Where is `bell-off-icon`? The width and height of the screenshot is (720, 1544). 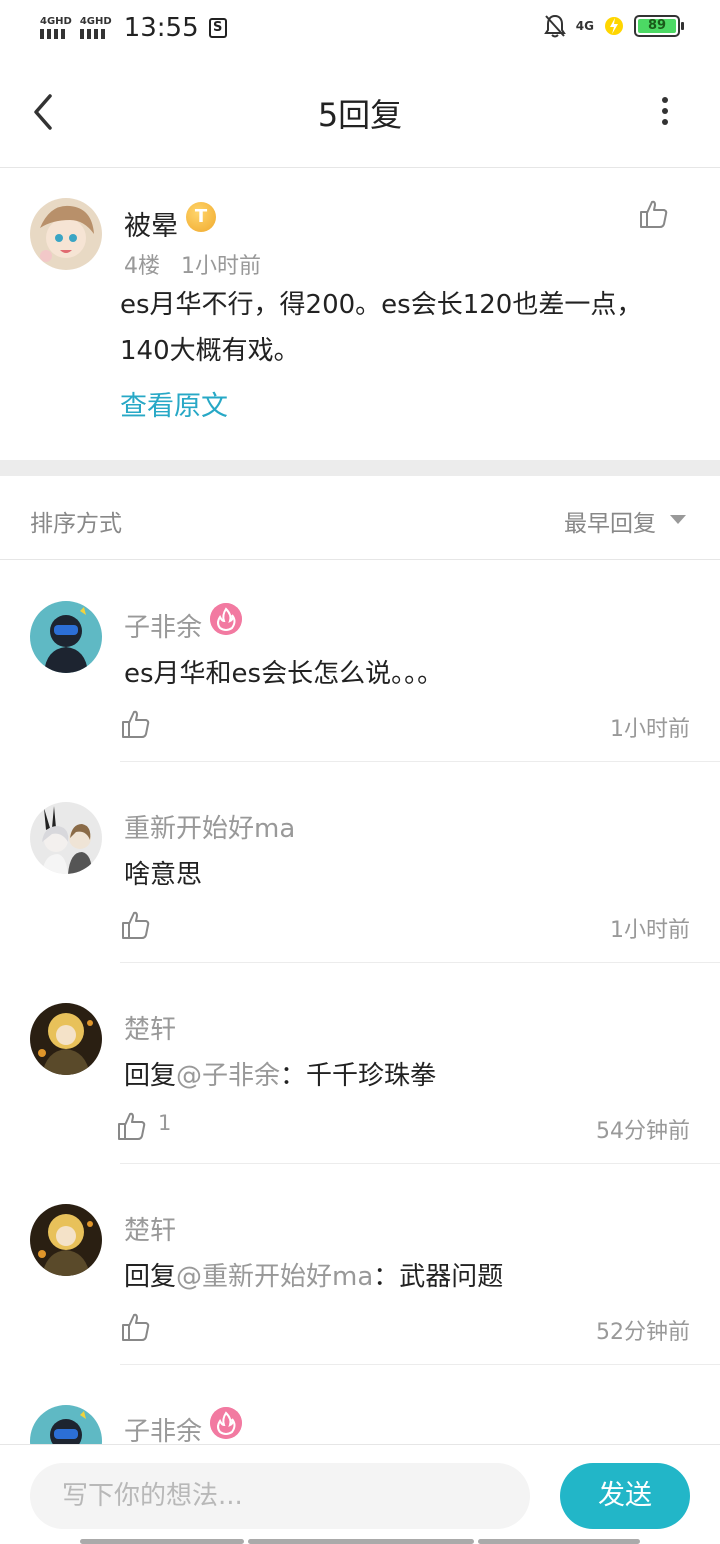 bell-off-icon is located at coordinates (554, 26).